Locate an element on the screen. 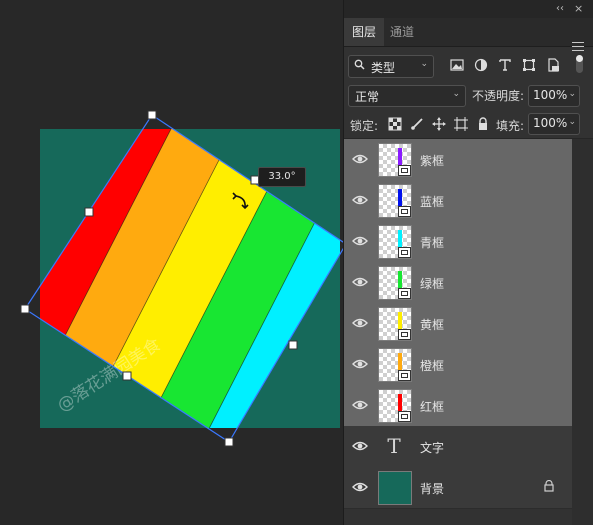 This screenshot has height=525, width=593. layer-row: 绿框 is located at coordinates (458, 283).